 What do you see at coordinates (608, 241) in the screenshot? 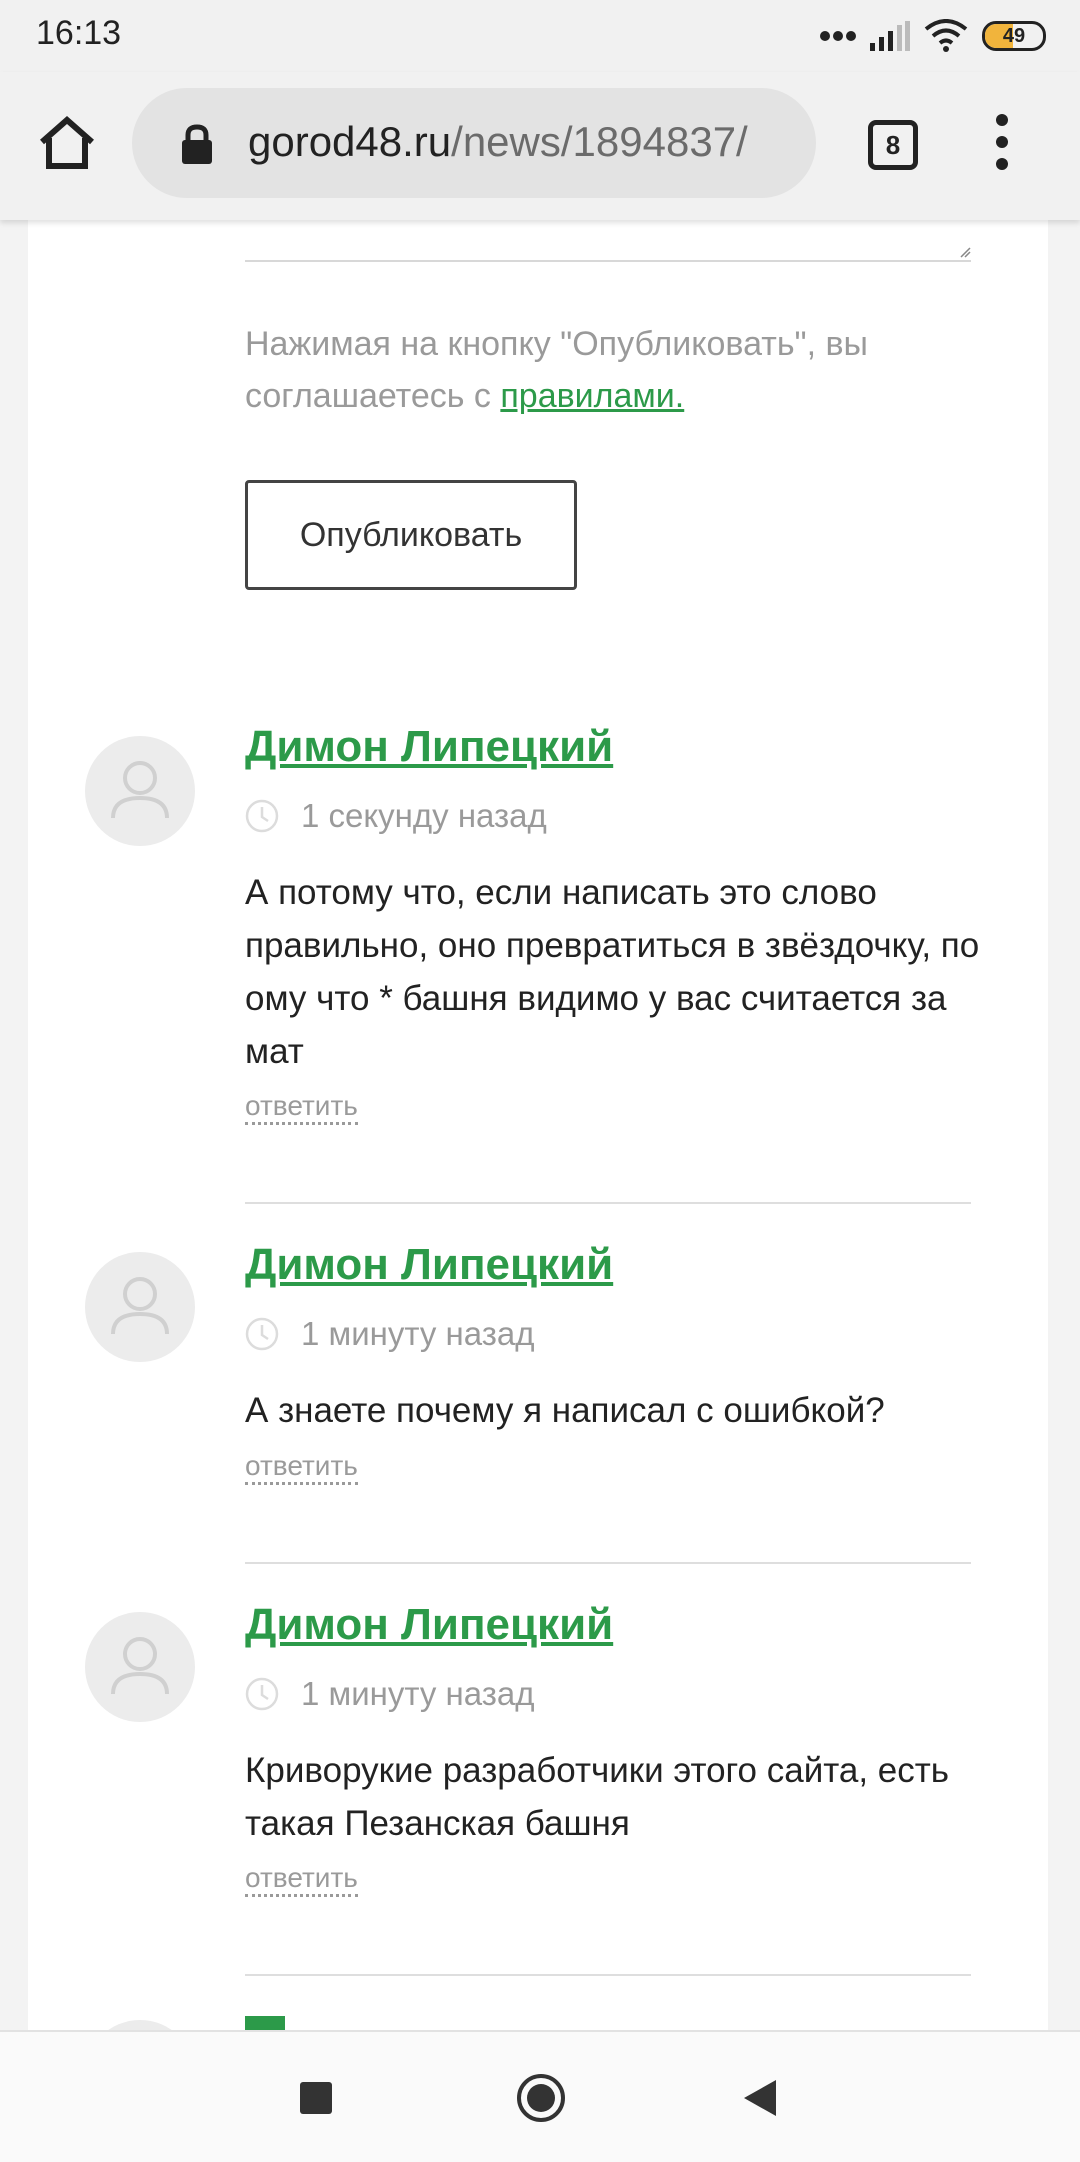
I see `comment-textarea` at bounding box center [608, 241].